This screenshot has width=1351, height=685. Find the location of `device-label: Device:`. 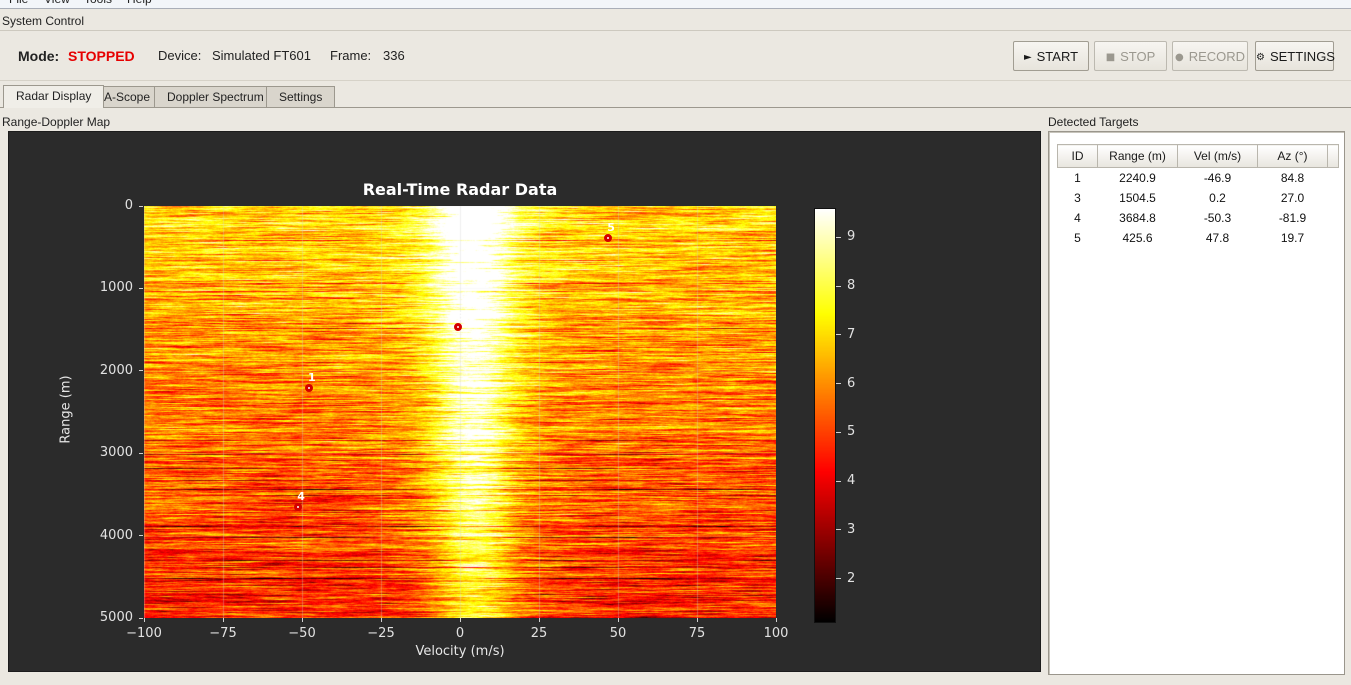

device-label: Device: is located at coordinates (180, 55).